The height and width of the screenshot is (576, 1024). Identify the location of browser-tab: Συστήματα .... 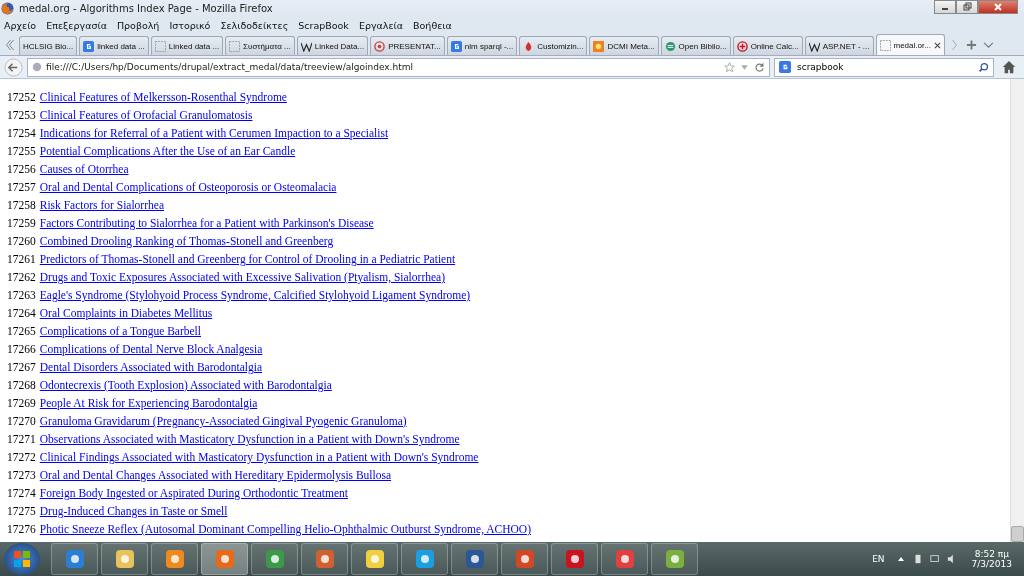
(260, 45).